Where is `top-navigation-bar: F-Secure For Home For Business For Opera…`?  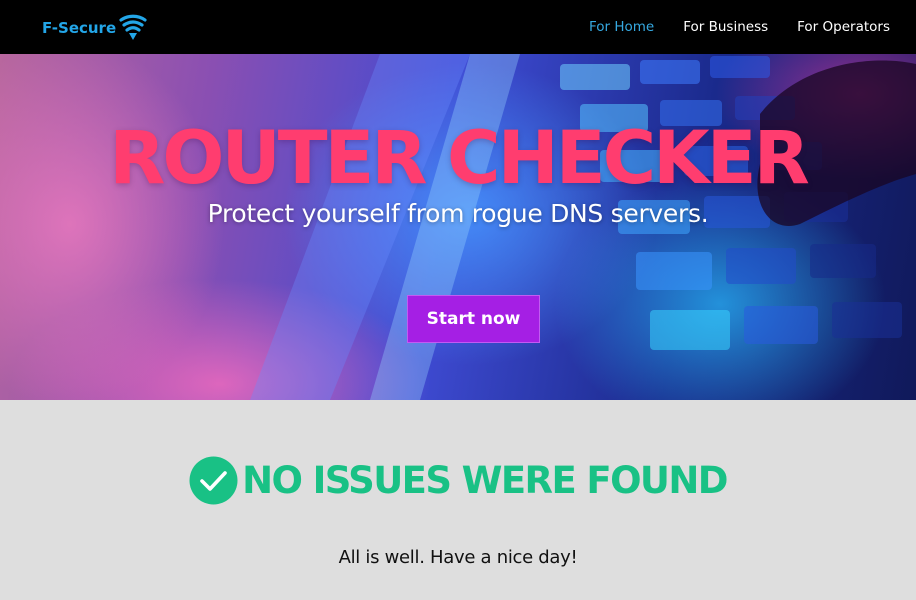 top-navigation-bar: F-Secure For Home For Business For Opera… is located at coordinates (458, 27).